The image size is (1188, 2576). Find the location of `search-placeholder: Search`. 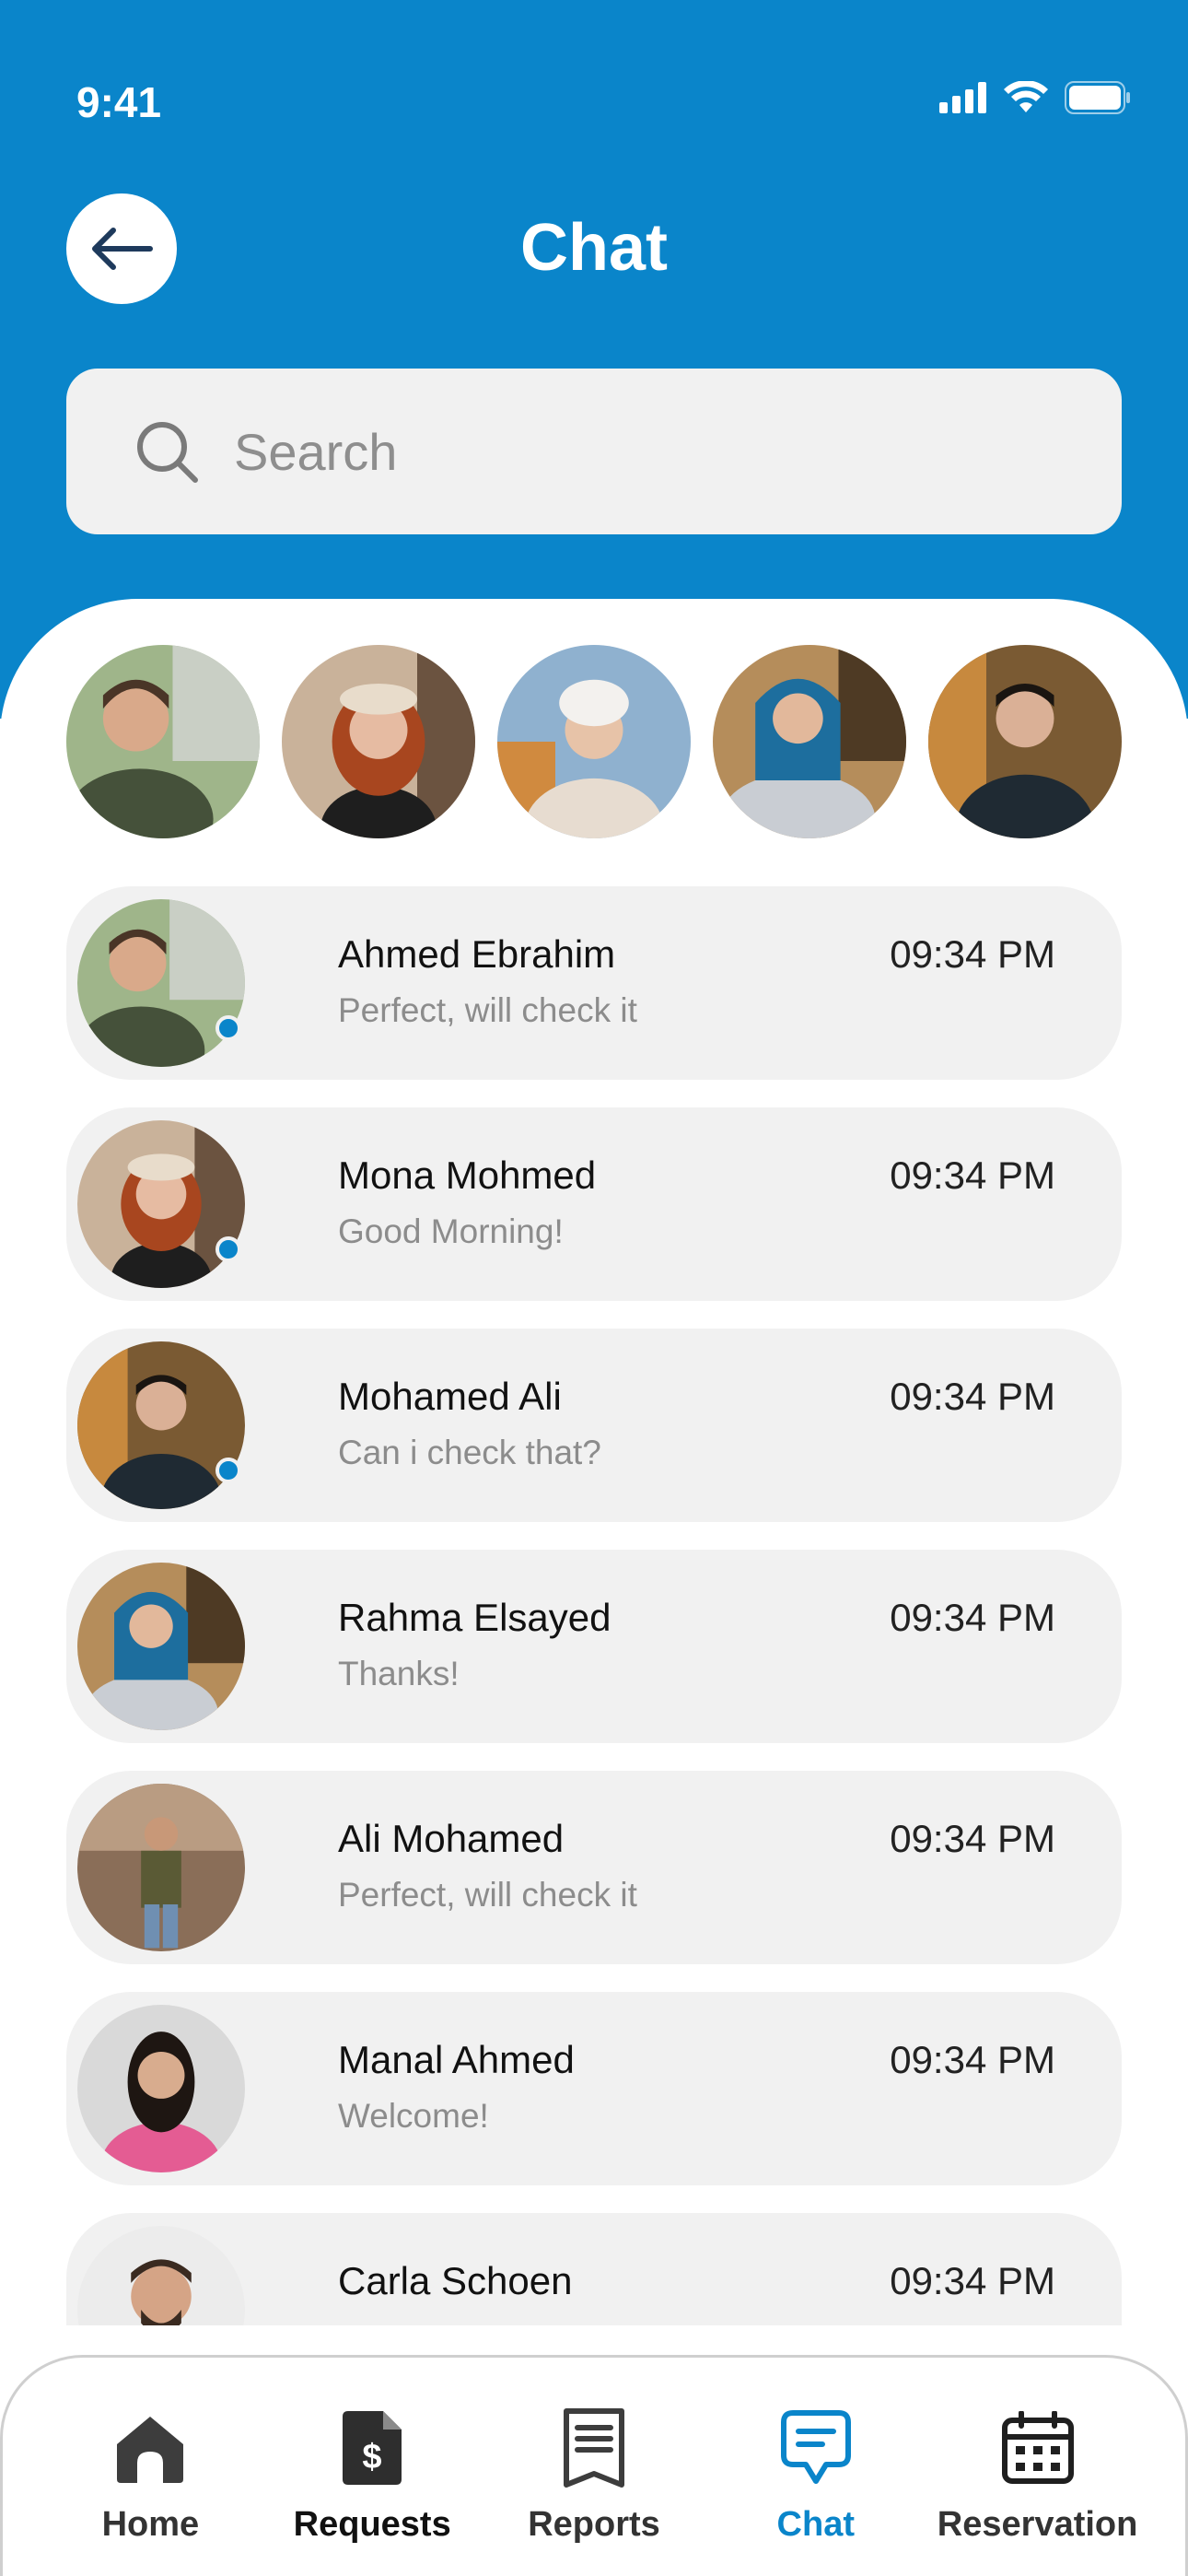

search-placeholder: Search is located at coordinates (316, 451).